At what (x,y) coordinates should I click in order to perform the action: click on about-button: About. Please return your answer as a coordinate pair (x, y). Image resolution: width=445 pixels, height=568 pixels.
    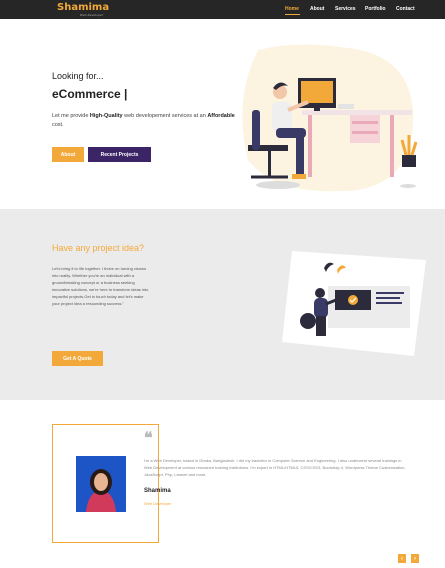
    Looking at the image, I should click on (68, 154).